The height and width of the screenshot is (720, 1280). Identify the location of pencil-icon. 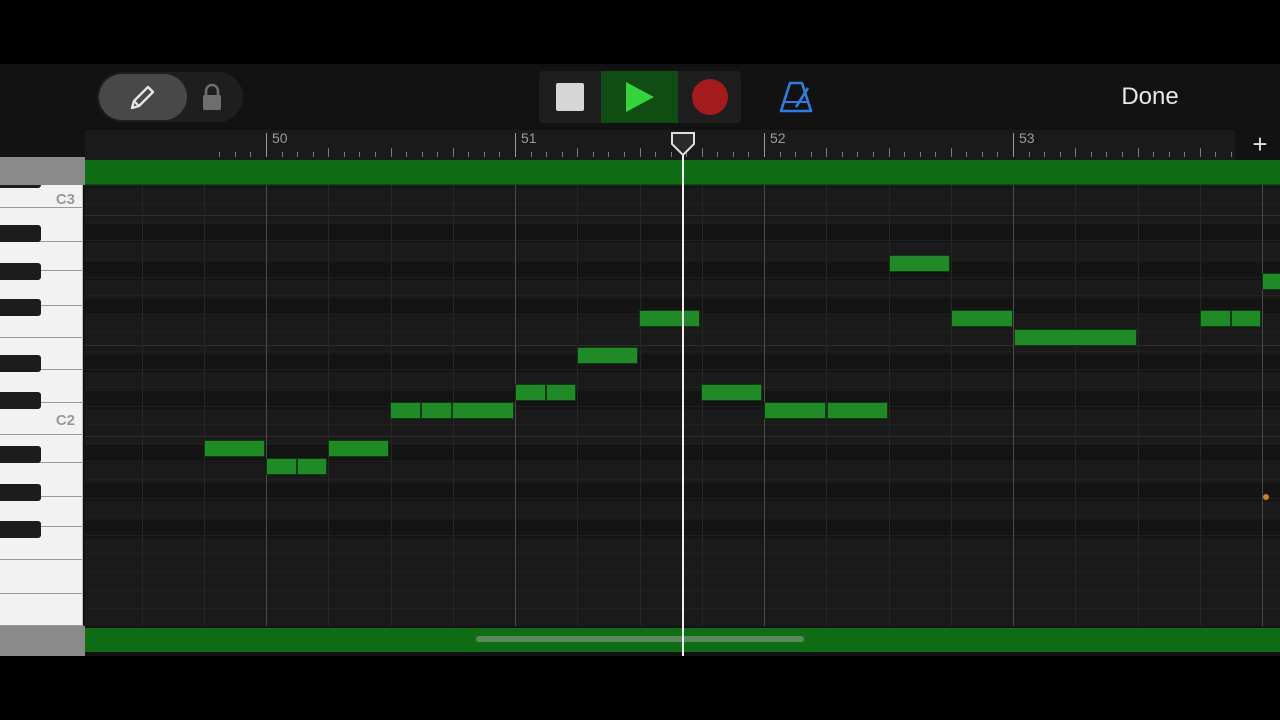
(142, 97).